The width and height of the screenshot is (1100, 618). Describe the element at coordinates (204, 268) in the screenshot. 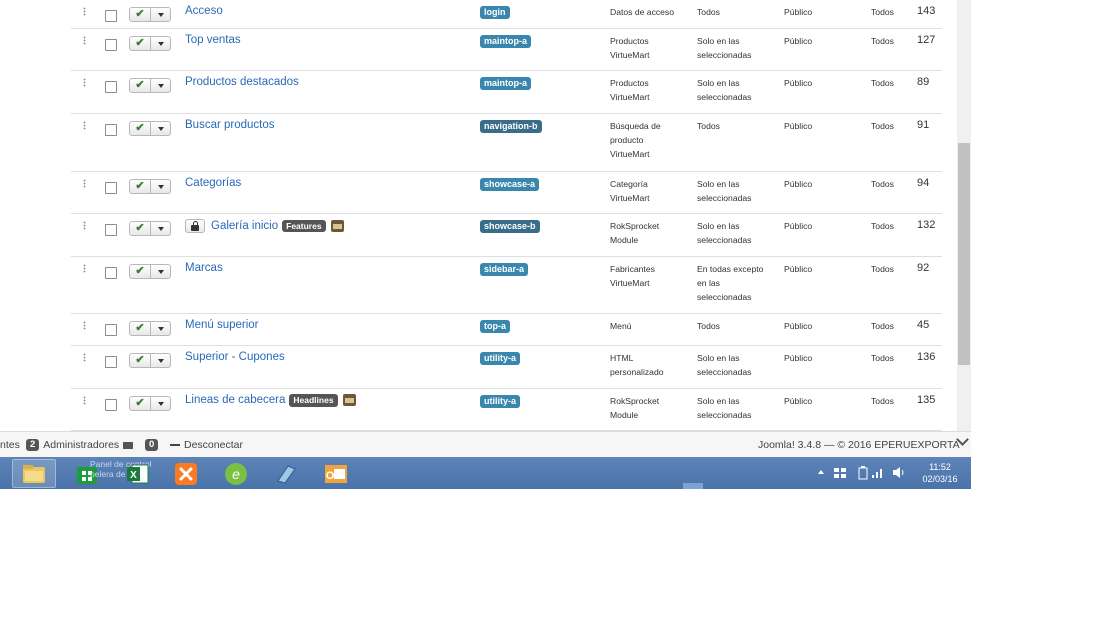

I see `module-title: Marcas` at that location.